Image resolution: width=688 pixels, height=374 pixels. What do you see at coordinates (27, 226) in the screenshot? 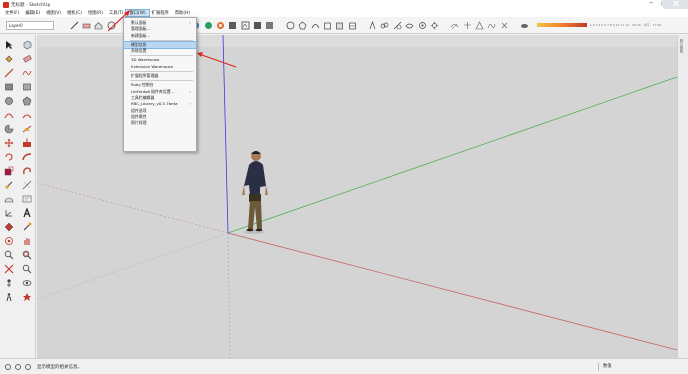
I see `paint-brush-icon` at bounding box center [27, 226].